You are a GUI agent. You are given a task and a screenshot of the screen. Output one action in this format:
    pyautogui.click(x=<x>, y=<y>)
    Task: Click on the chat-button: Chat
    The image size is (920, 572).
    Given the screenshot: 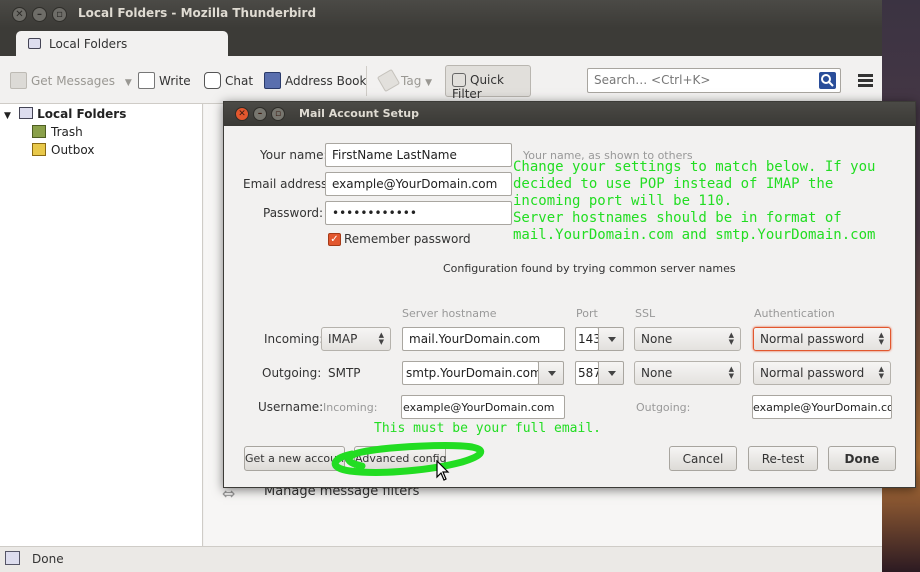 What is the action you would take?
    pyautogui.click(x=228, y=80)
    